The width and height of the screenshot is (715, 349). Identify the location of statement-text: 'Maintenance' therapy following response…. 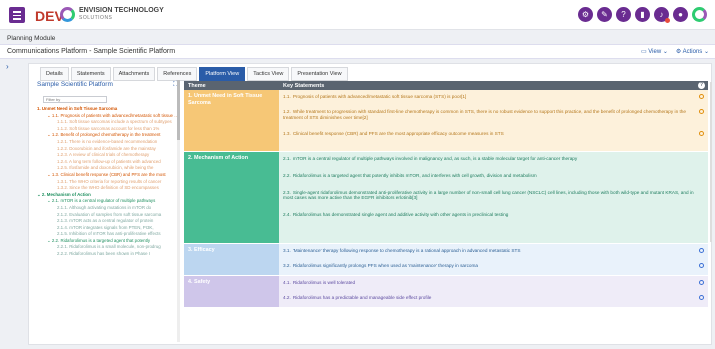
(406, 250).